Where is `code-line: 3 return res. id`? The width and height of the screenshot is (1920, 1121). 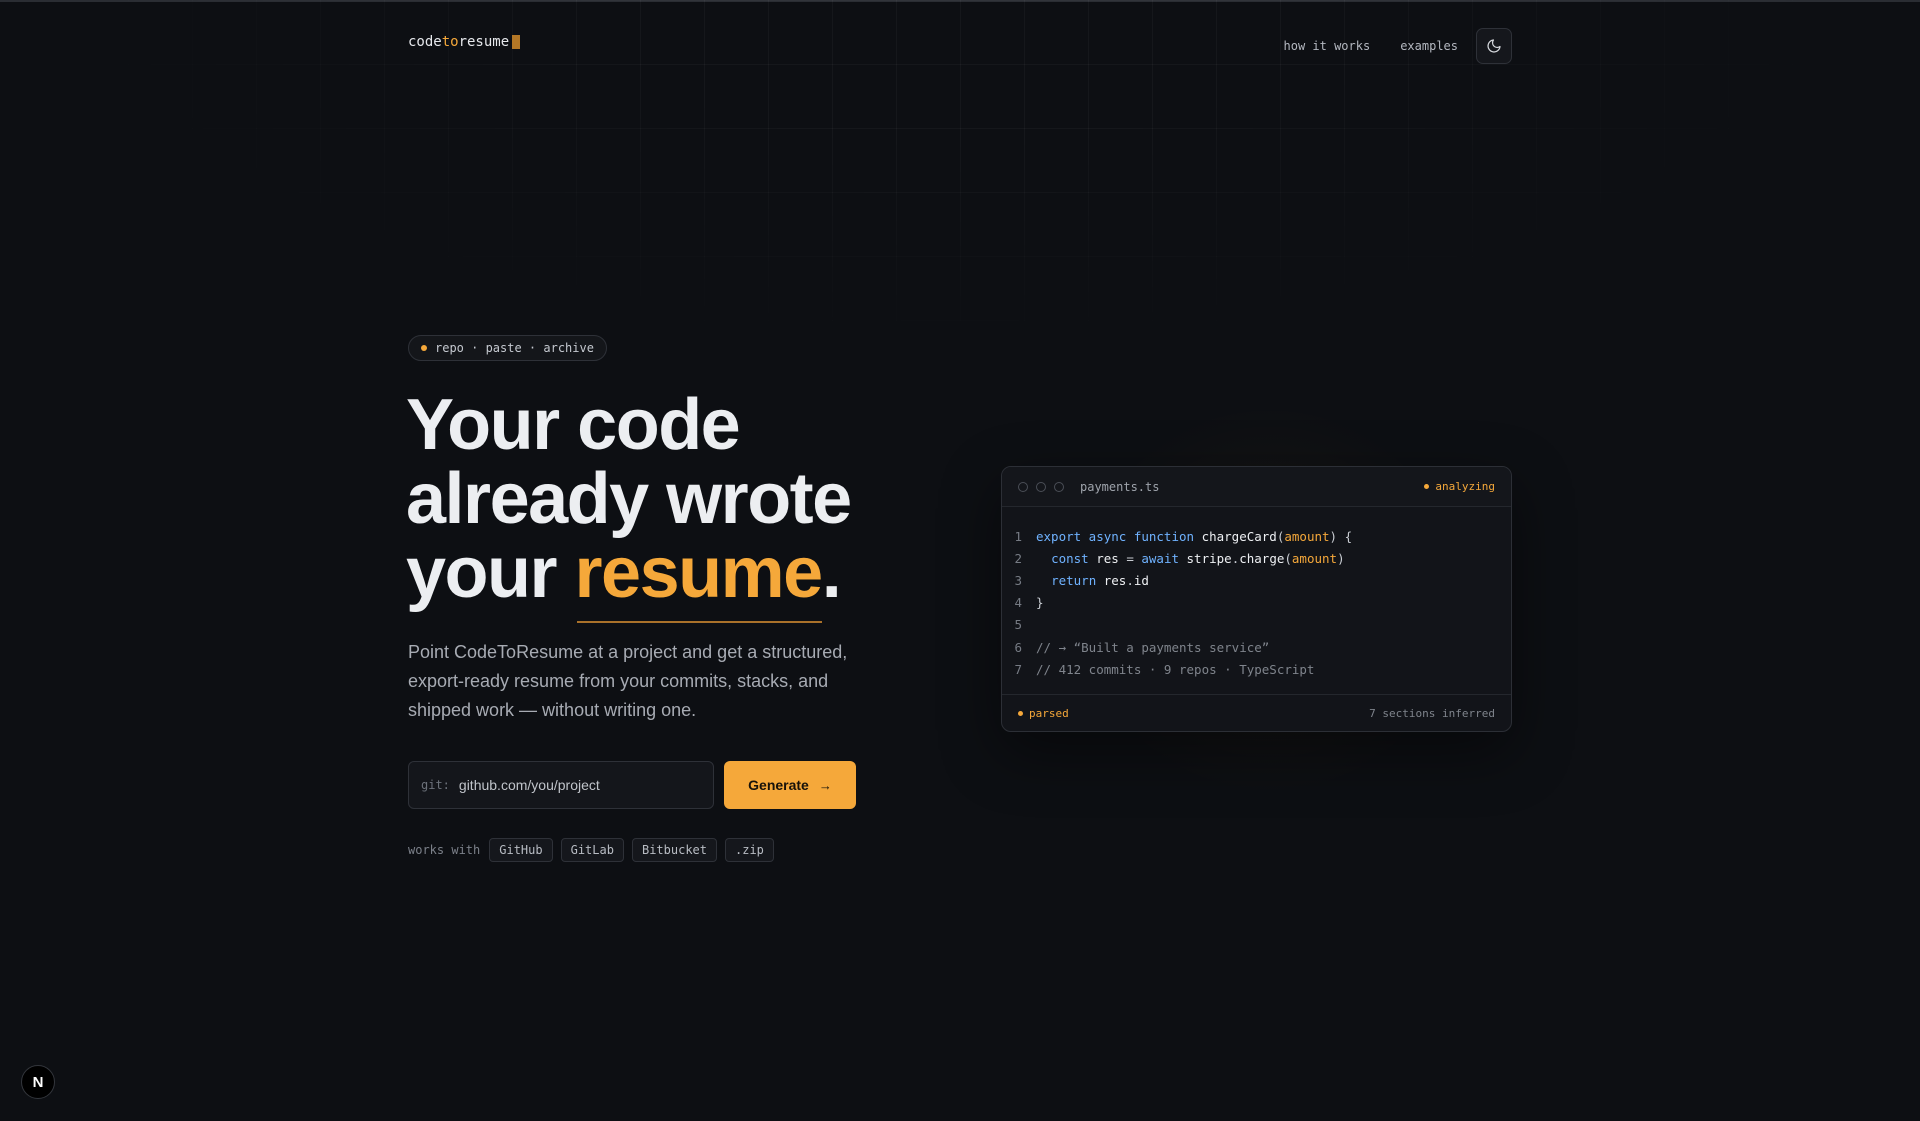
code-line: 3 return res. id is located at coordinates (1256, 580).